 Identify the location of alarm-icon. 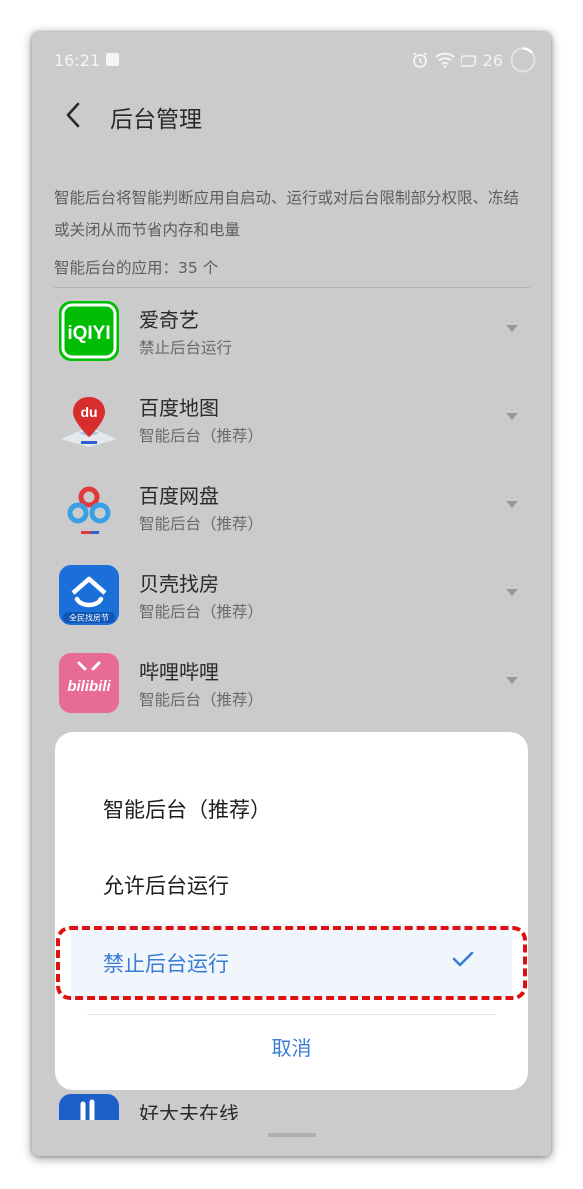
(419, 60).